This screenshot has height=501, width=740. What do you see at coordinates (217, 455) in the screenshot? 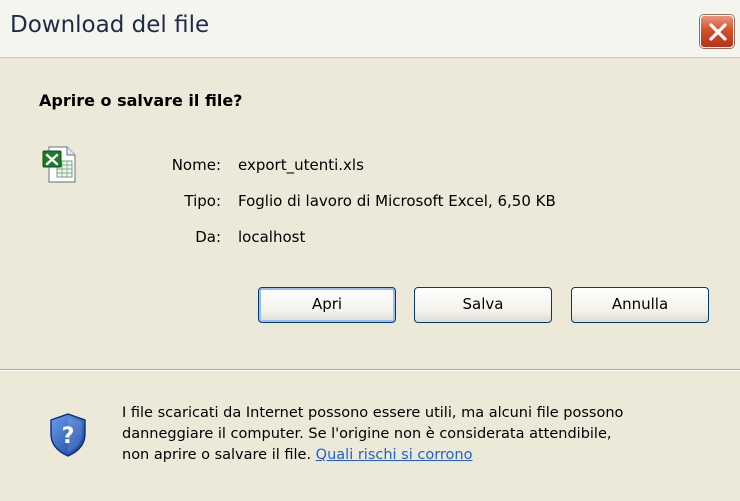
I see `warning-line-3-text: non aprire o salvare il file.` at bounding box center [217, 455].